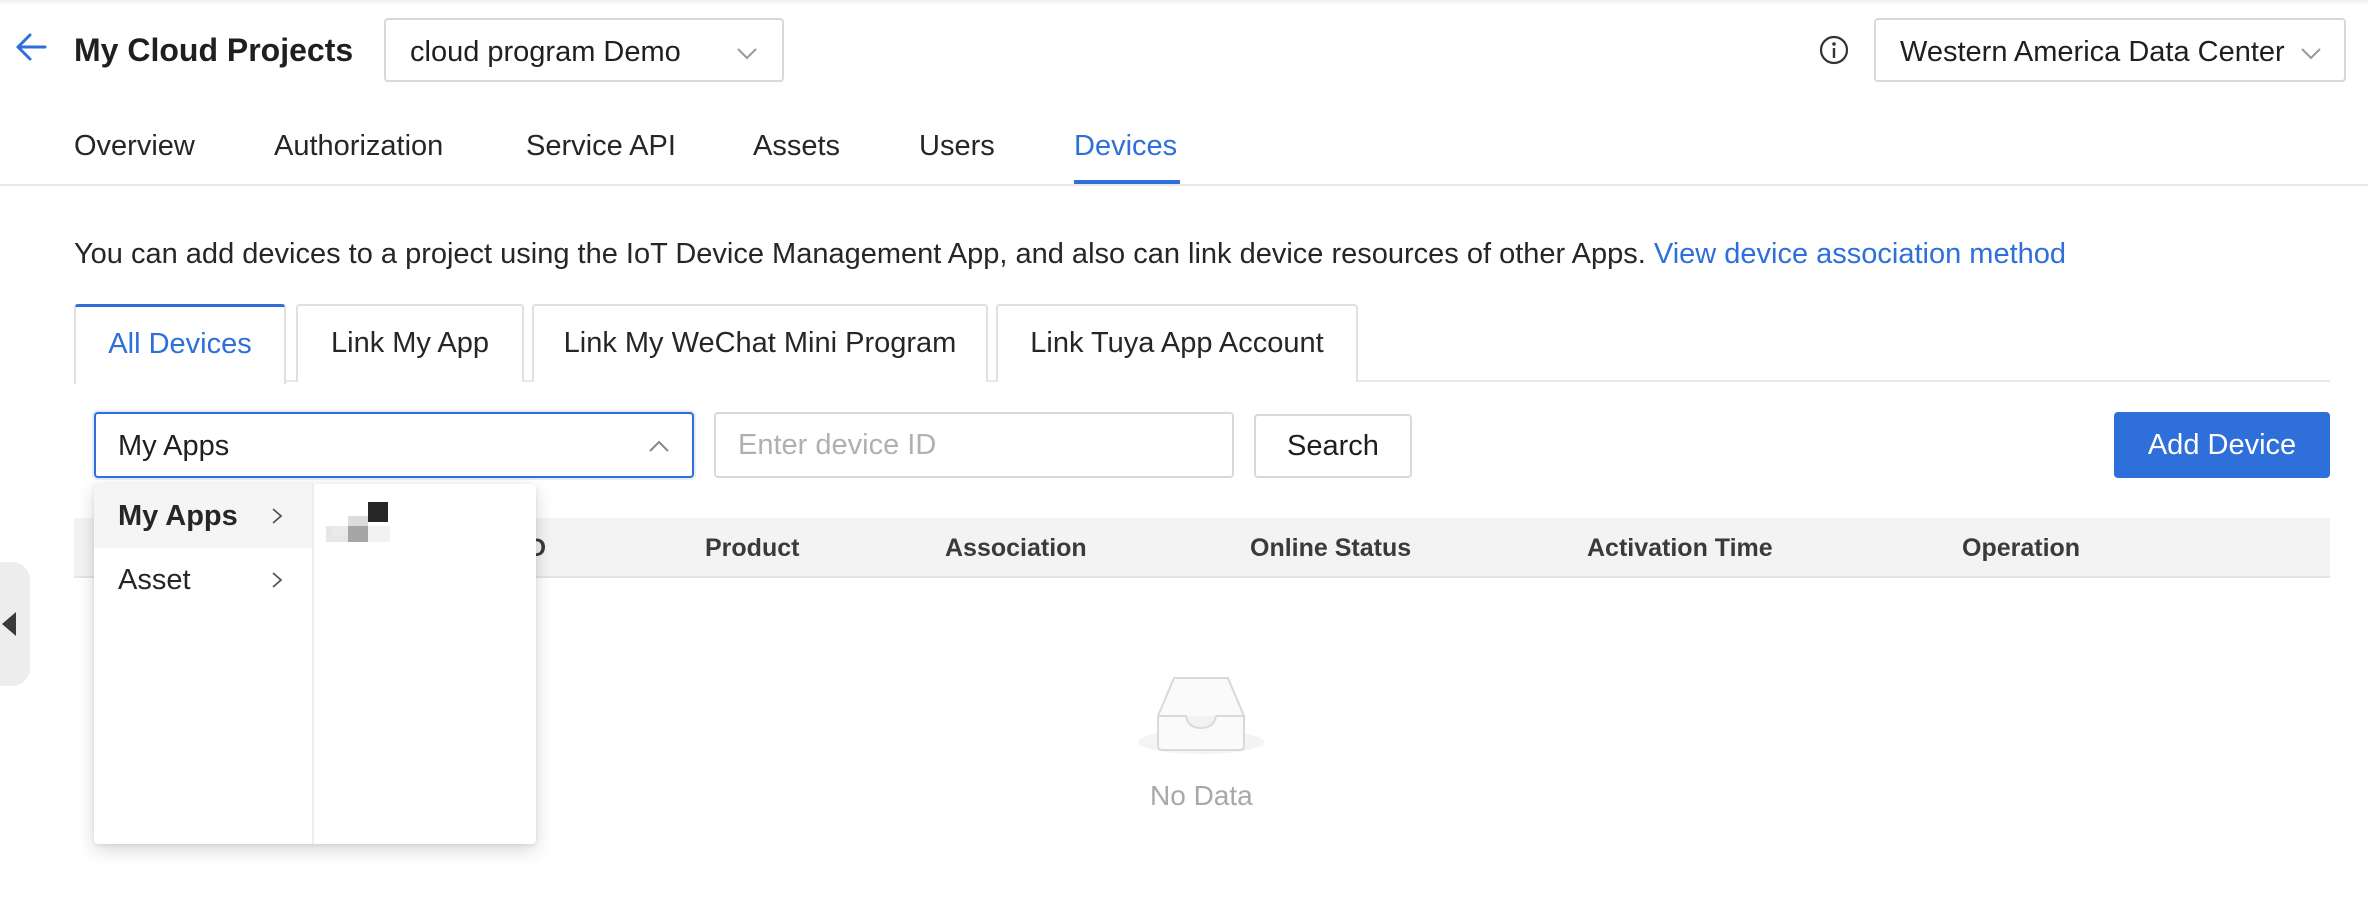 Image resolution: width=2368 pixels, height=910 pixels. What do you see at coordinates (203, 580) in the screenshot?
I see `option-asset: Asset` at bounding box center [203, 580].